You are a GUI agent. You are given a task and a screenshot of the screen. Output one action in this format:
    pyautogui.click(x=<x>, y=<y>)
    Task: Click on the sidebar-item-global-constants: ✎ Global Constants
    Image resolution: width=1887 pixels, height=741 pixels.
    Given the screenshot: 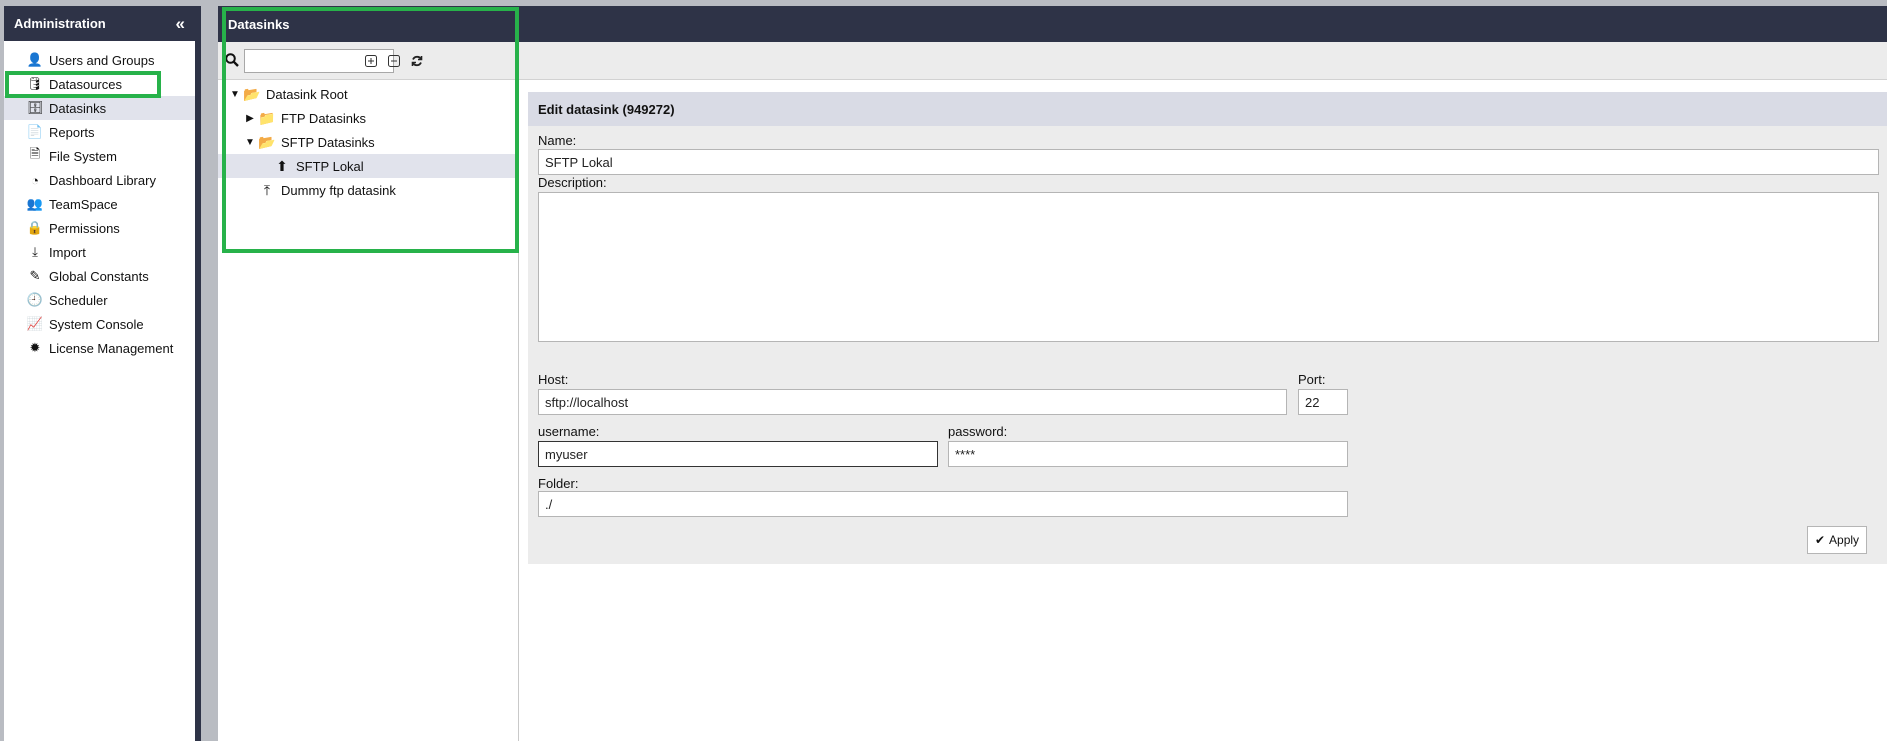 What is the action you would take?
    pyautogui.click(x=99, y=276)
    